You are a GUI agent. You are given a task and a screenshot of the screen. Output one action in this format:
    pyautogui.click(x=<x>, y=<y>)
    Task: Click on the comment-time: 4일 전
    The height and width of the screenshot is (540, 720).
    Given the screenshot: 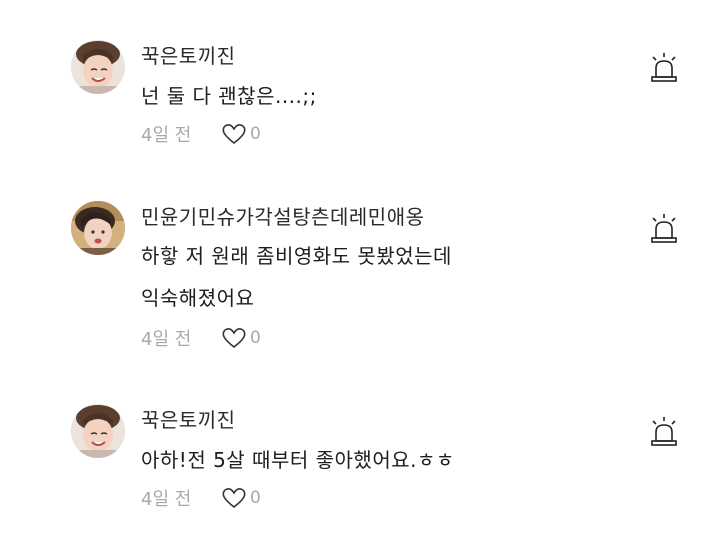 What is the action you would take?
    pyautogui.click(x=166, y=499)
    